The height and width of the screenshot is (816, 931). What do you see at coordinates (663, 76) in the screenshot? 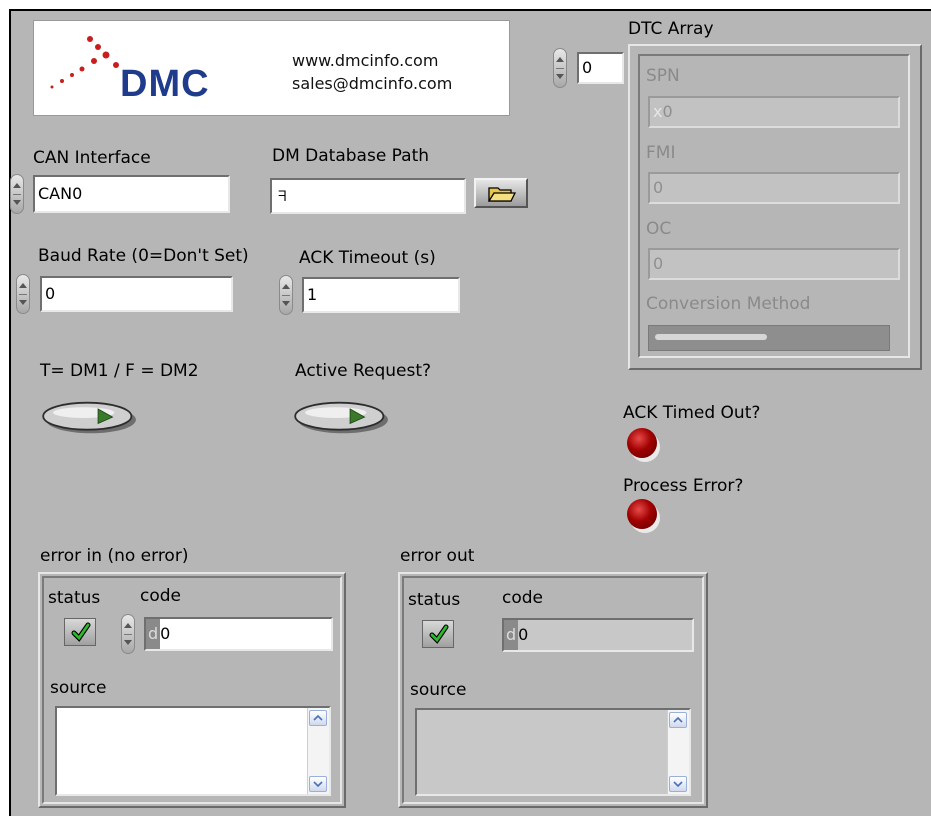
I see `spn-label: SPN` at bounding box center [663, 76].